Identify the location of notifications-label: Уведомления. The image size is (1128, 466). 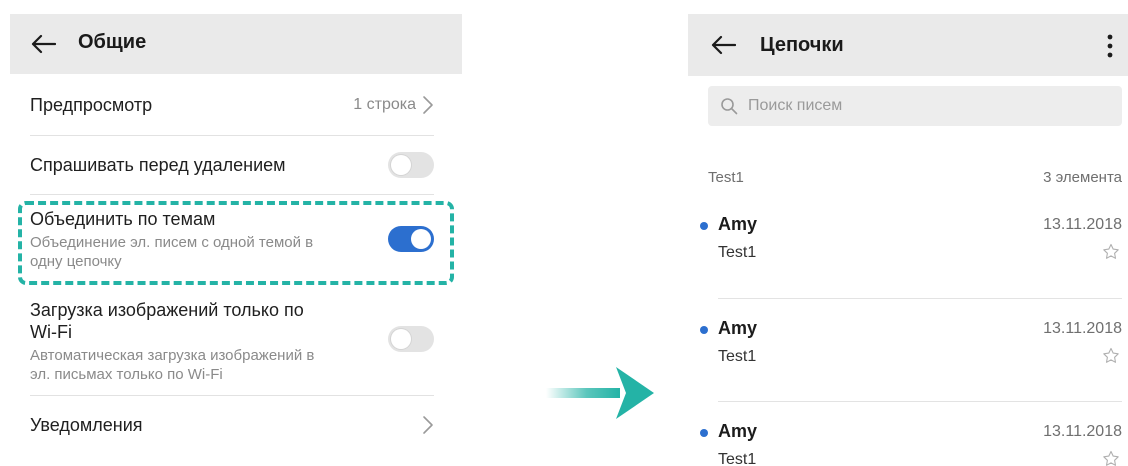
(86, 425).